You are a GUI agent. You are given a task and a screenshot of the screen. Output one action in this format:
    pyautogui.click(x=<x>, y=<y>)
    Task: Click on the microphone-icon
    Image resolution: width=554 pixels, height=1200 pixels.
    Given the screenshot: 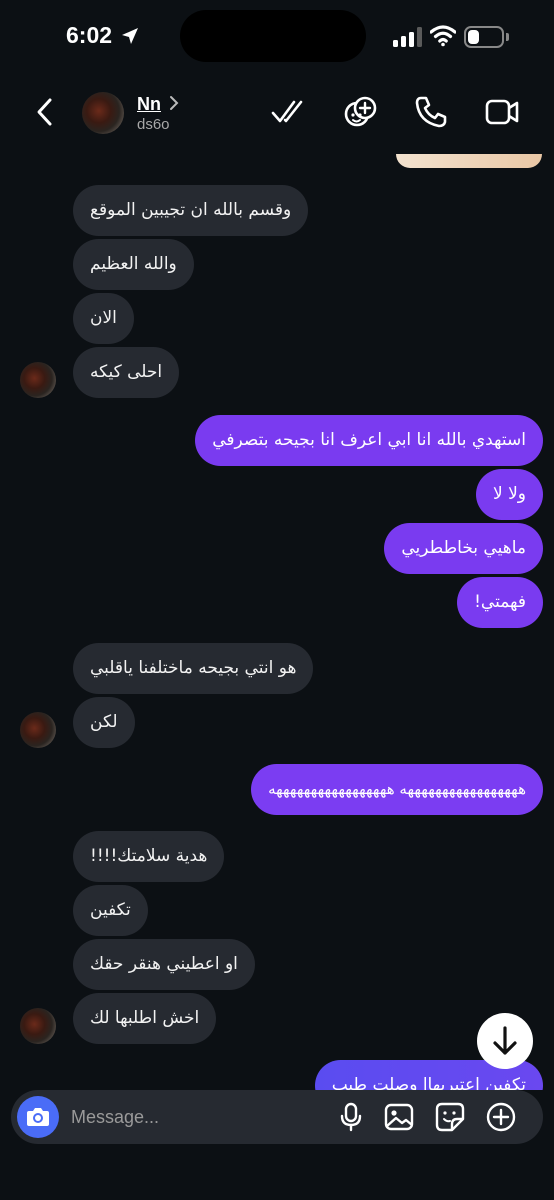 What is the action you would take?
    pyautogui.click(x=351, y=1117)
    